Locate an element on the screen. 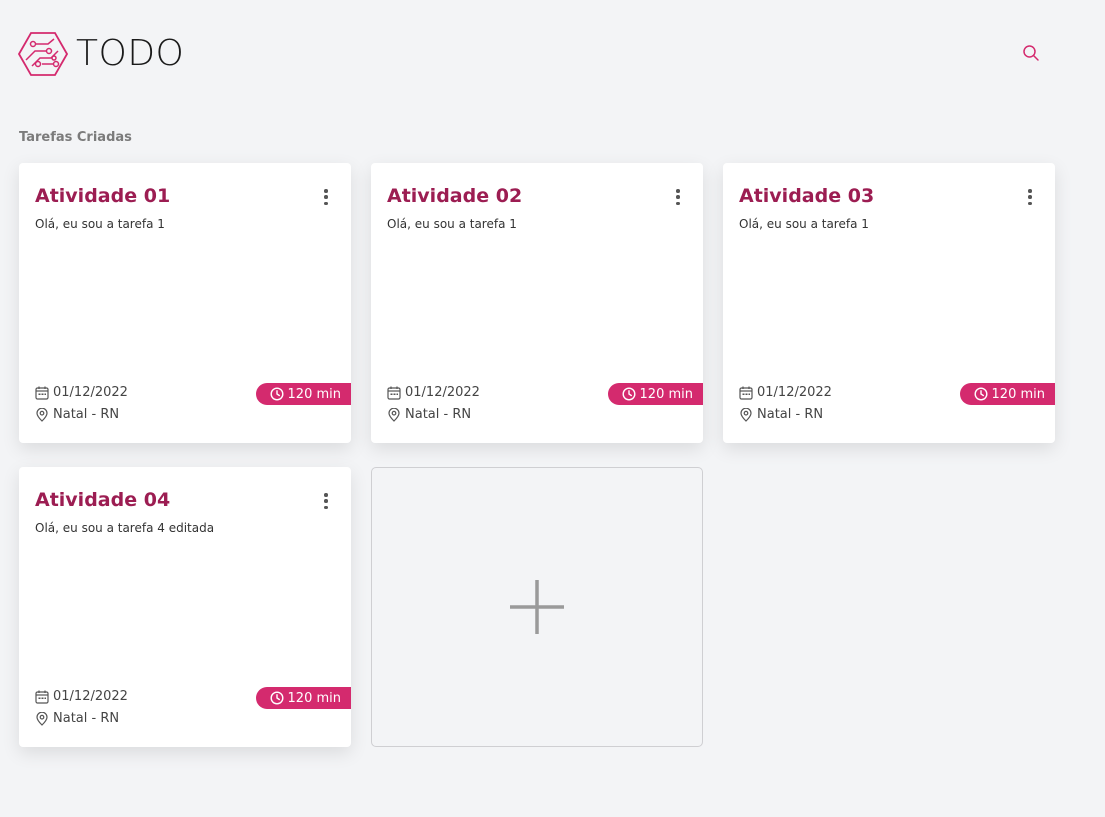 This screenshot has height=817, width=1105. task-title: Atividade 03 is located at coordinates (807, 196).